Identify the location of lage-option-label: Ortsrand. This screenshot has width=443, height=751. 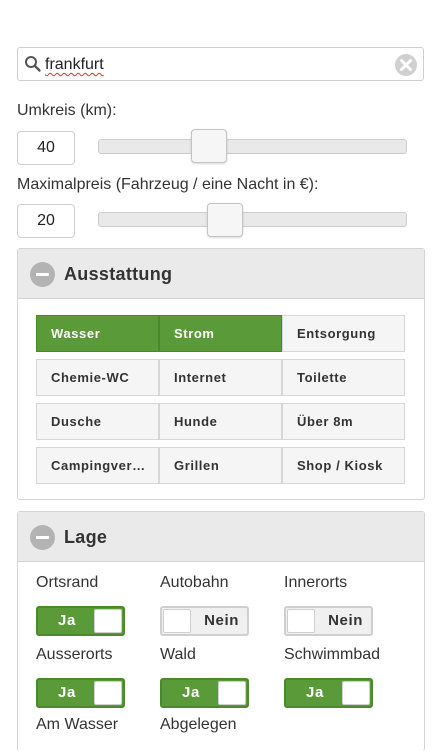
(67, 582).